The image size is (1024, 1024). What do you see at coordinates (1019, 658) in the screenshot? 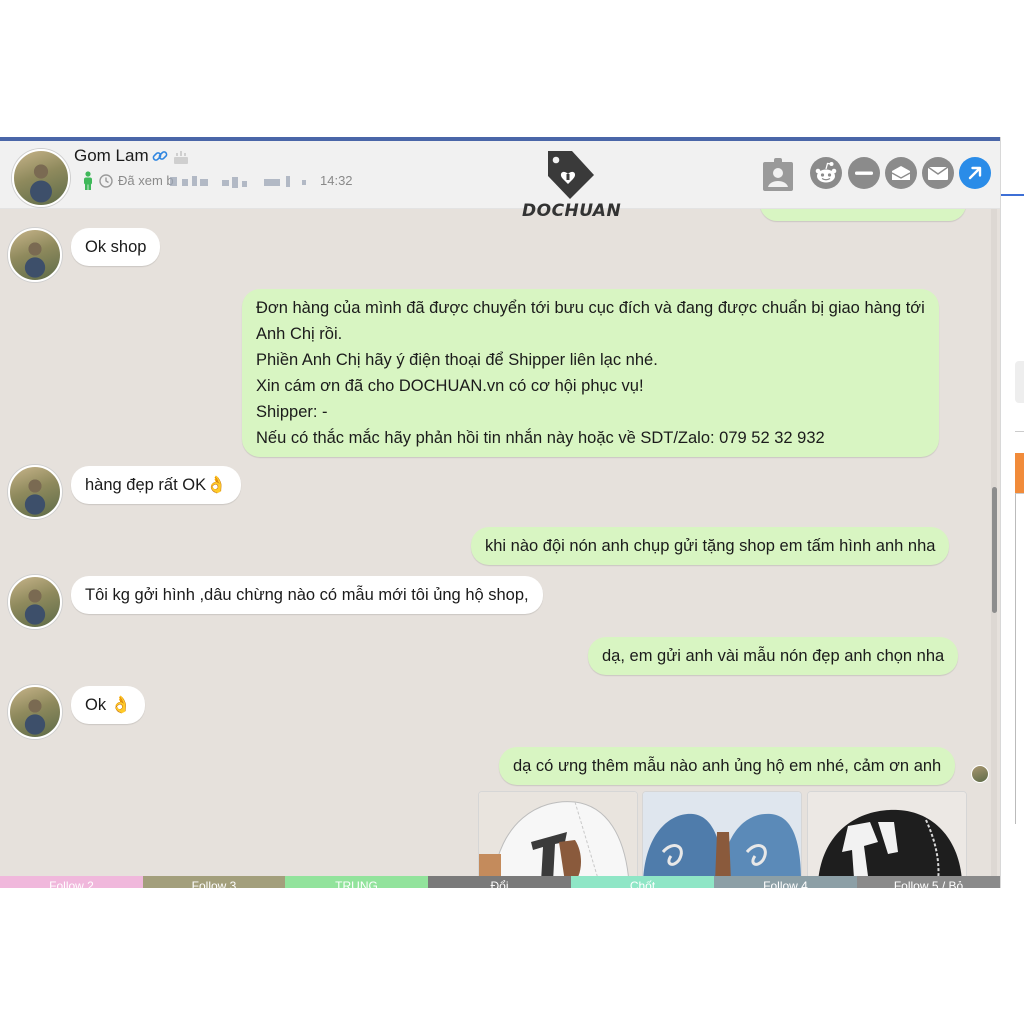
I see `side-outline-box` at bounding box center [1019, 658].